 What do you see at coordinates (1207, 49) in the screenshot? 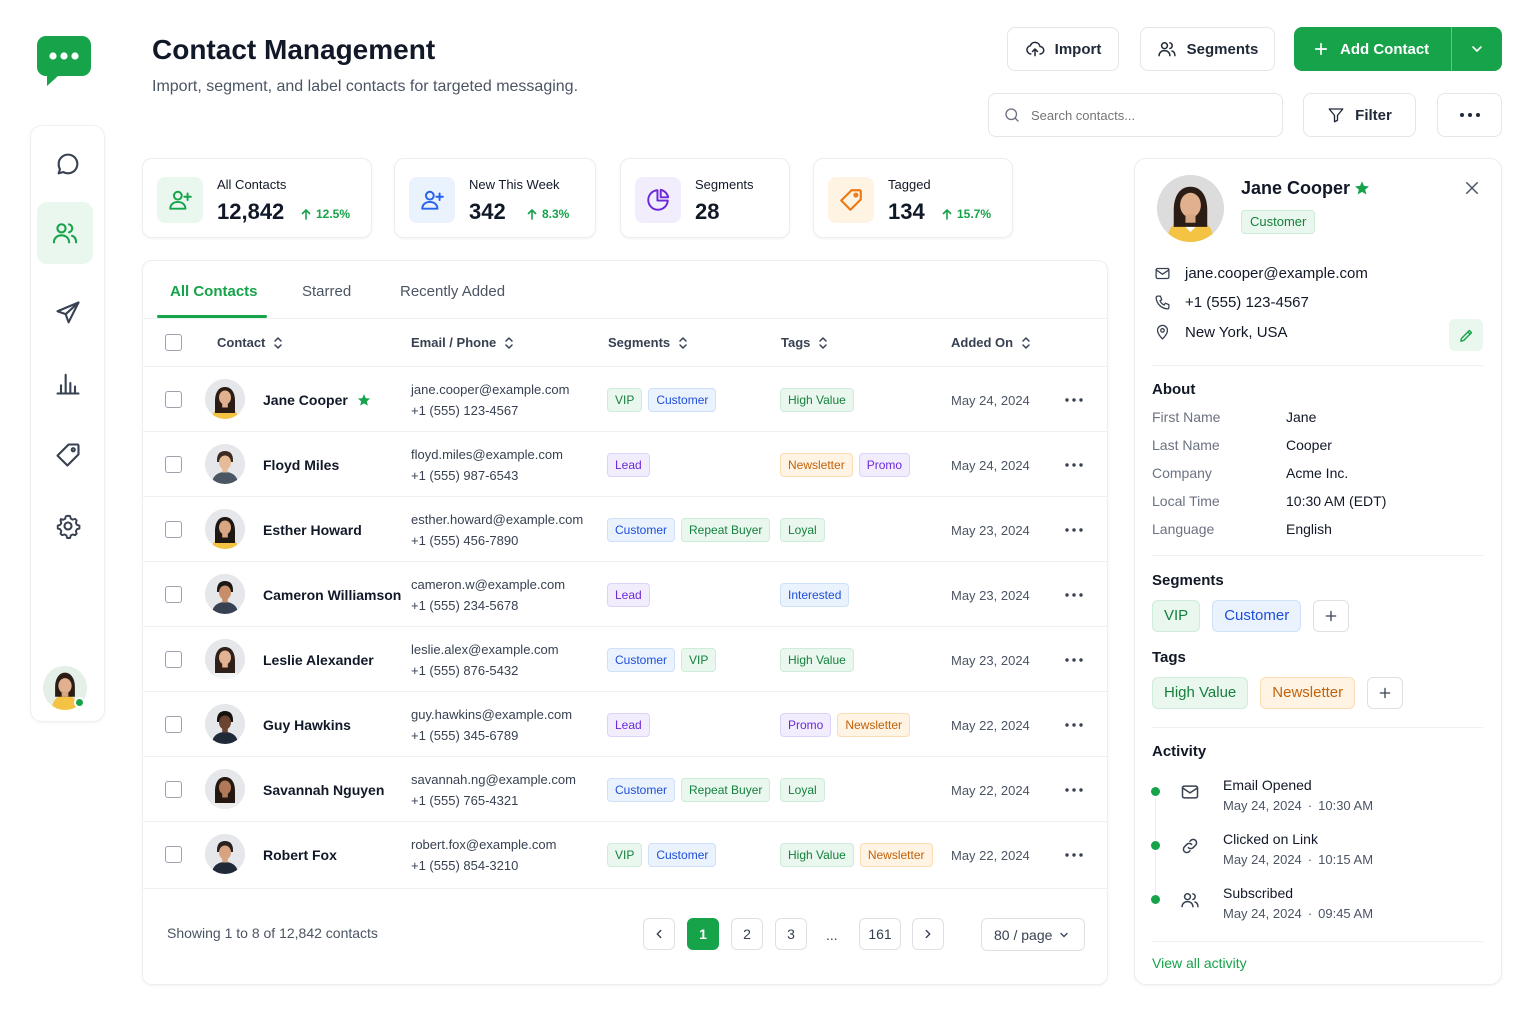
I see `segments-button: Segments` at bounding box center [1207, 49].